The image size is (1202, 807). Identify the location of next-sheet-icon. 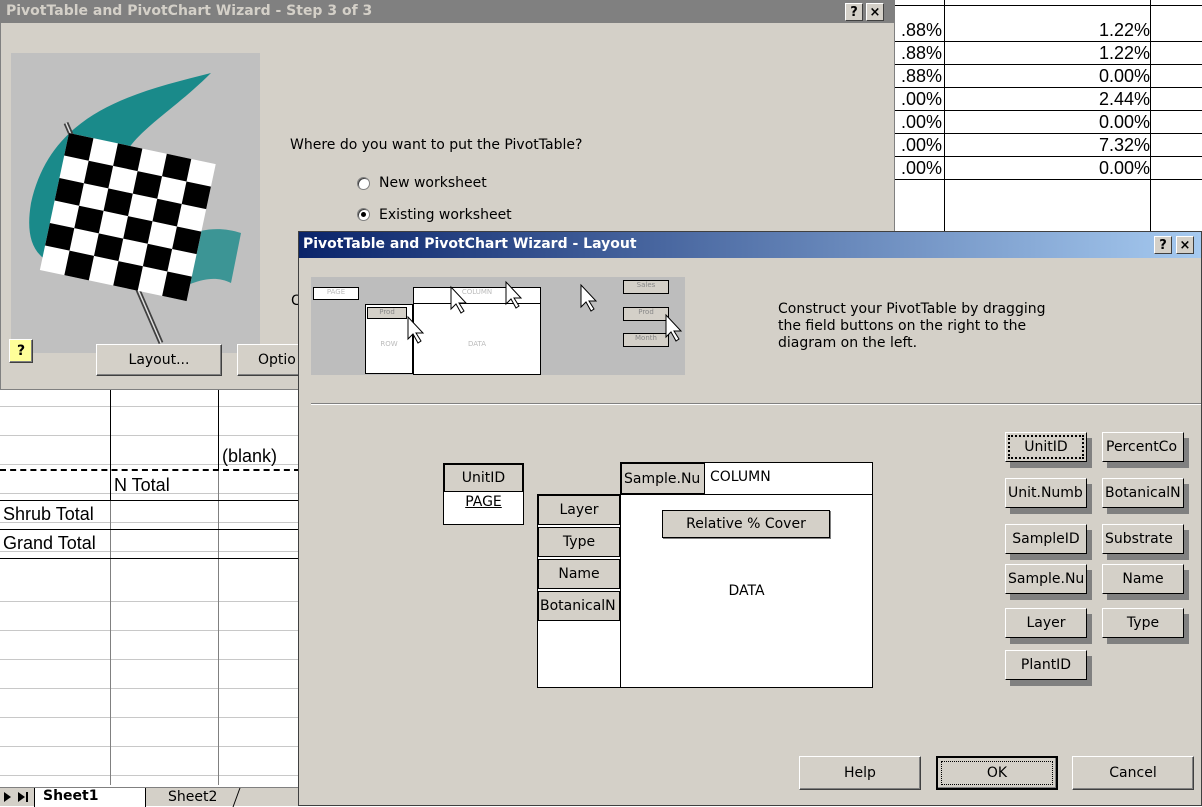
(7, 797).